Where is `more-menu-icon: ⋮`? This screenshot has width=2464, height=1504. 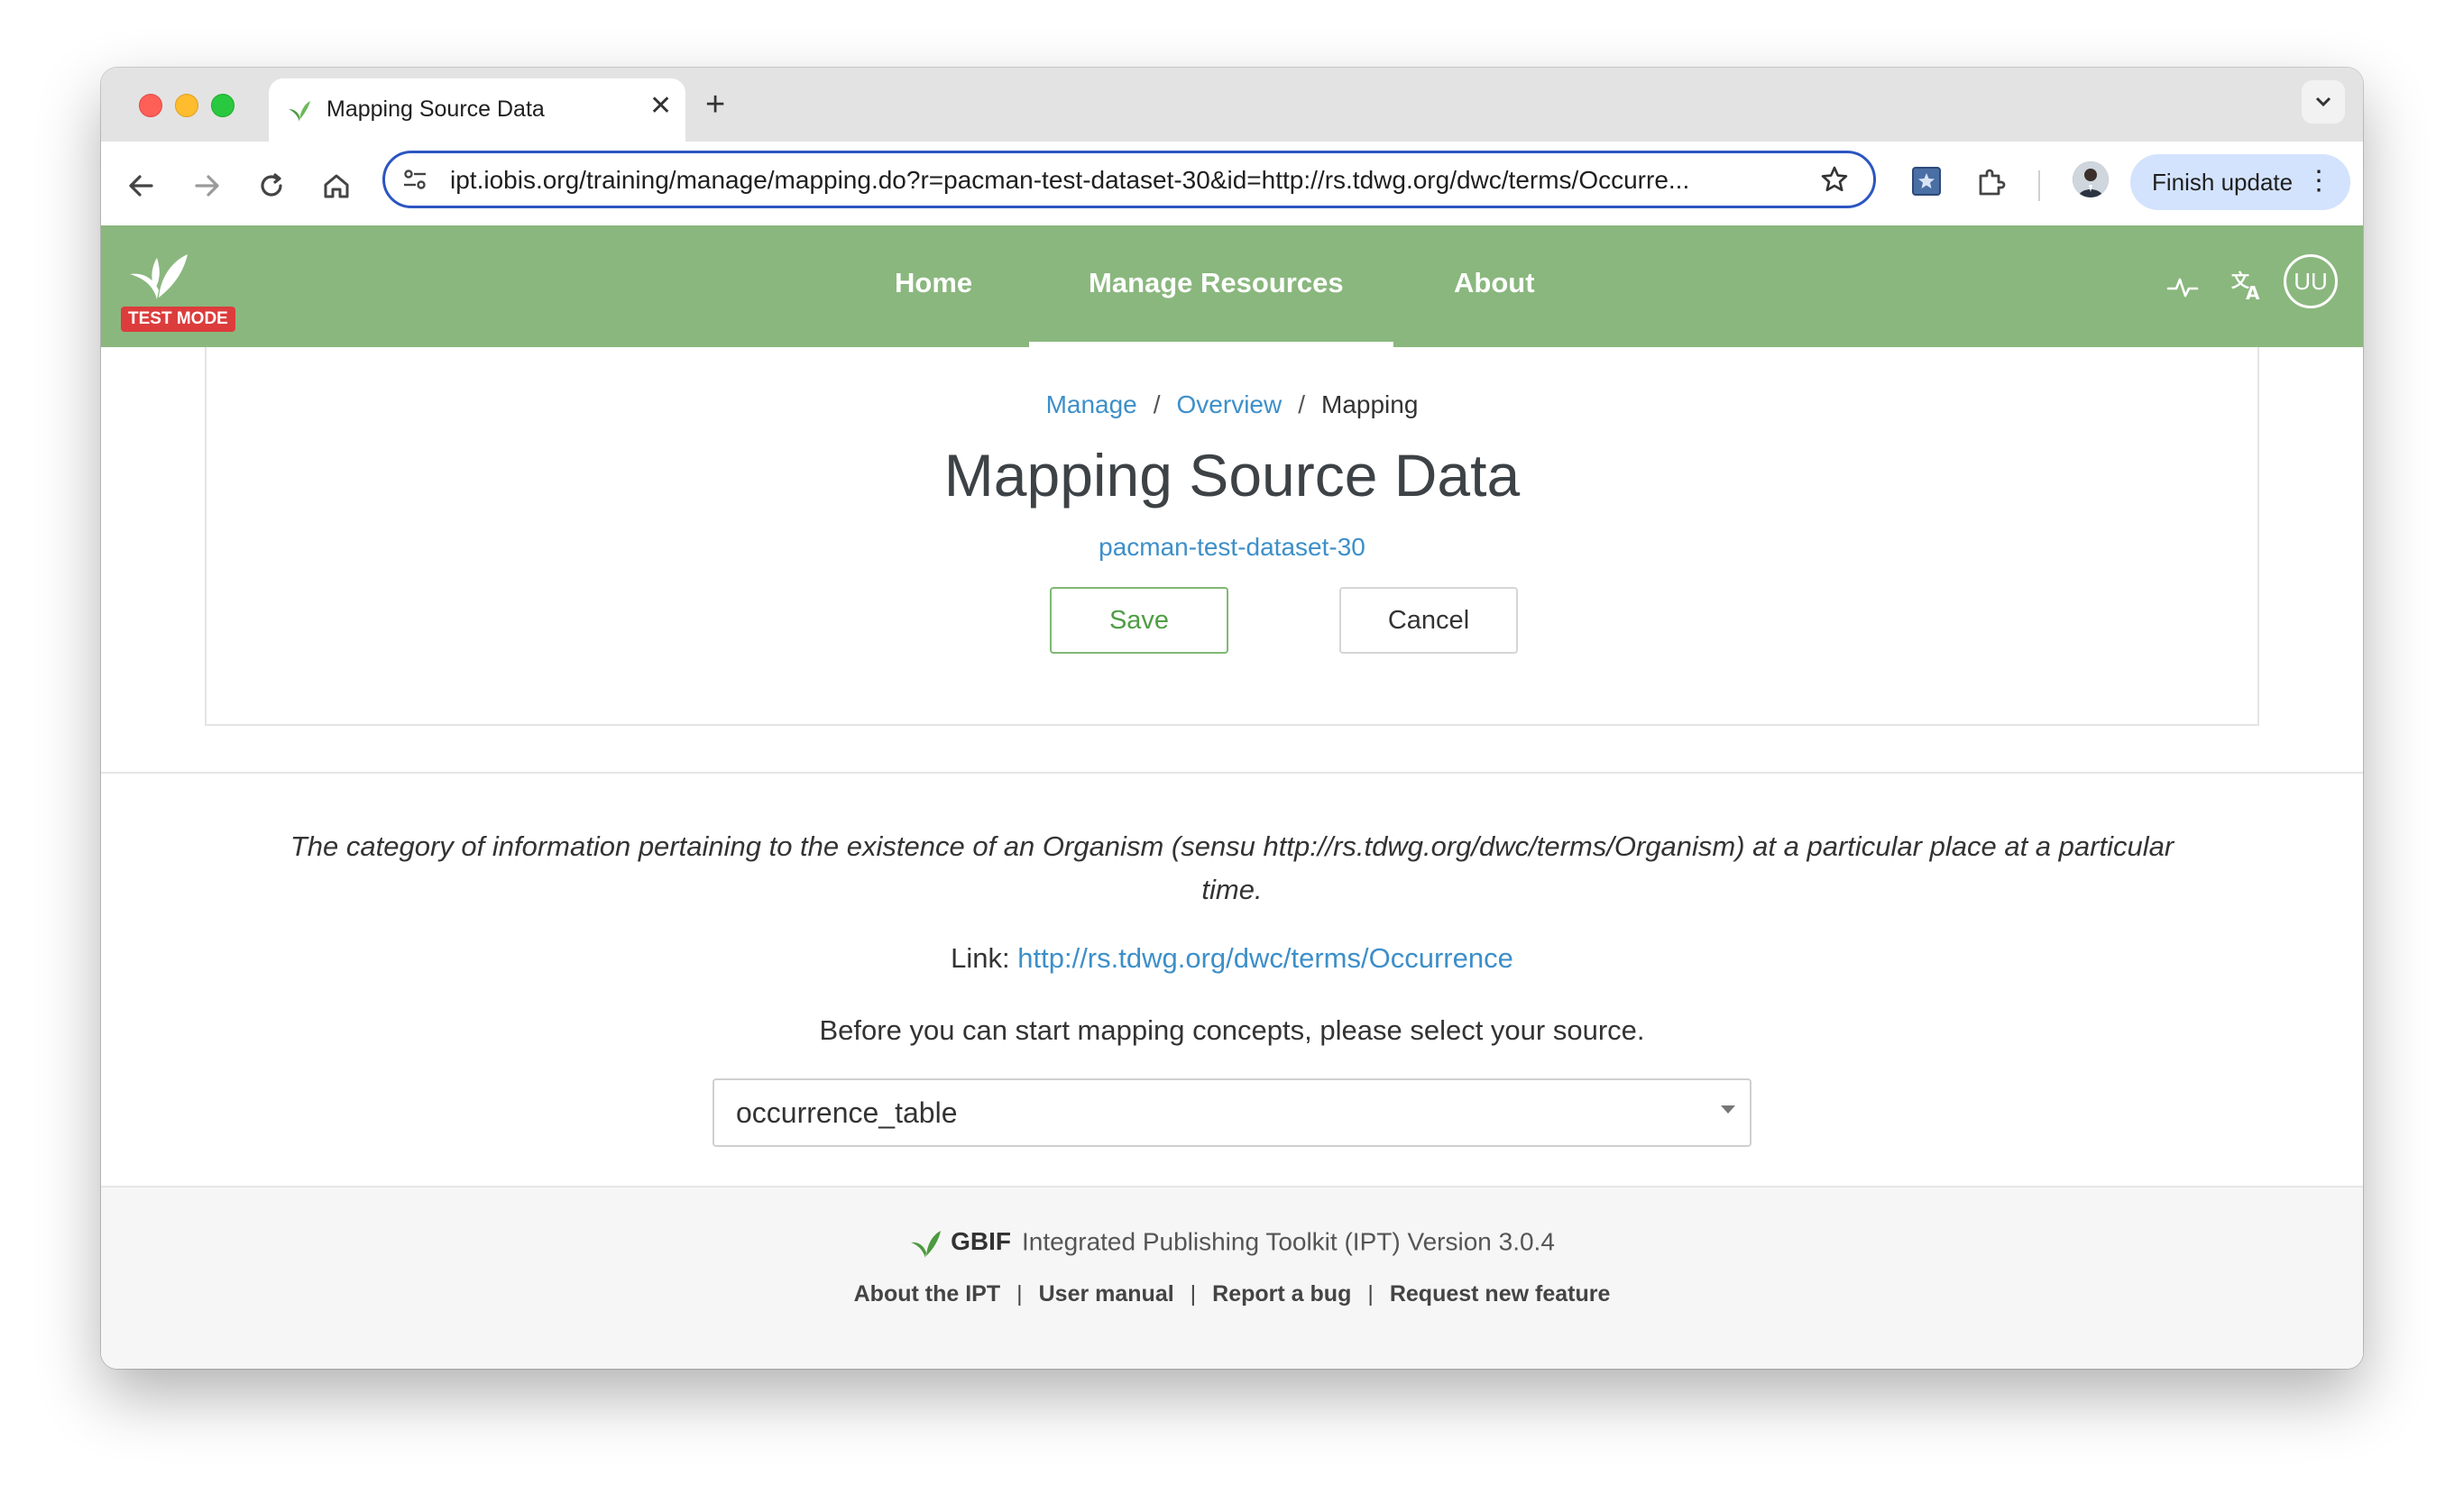 more-menu-icon: ⋮ is located at coordinates (2319, 181).